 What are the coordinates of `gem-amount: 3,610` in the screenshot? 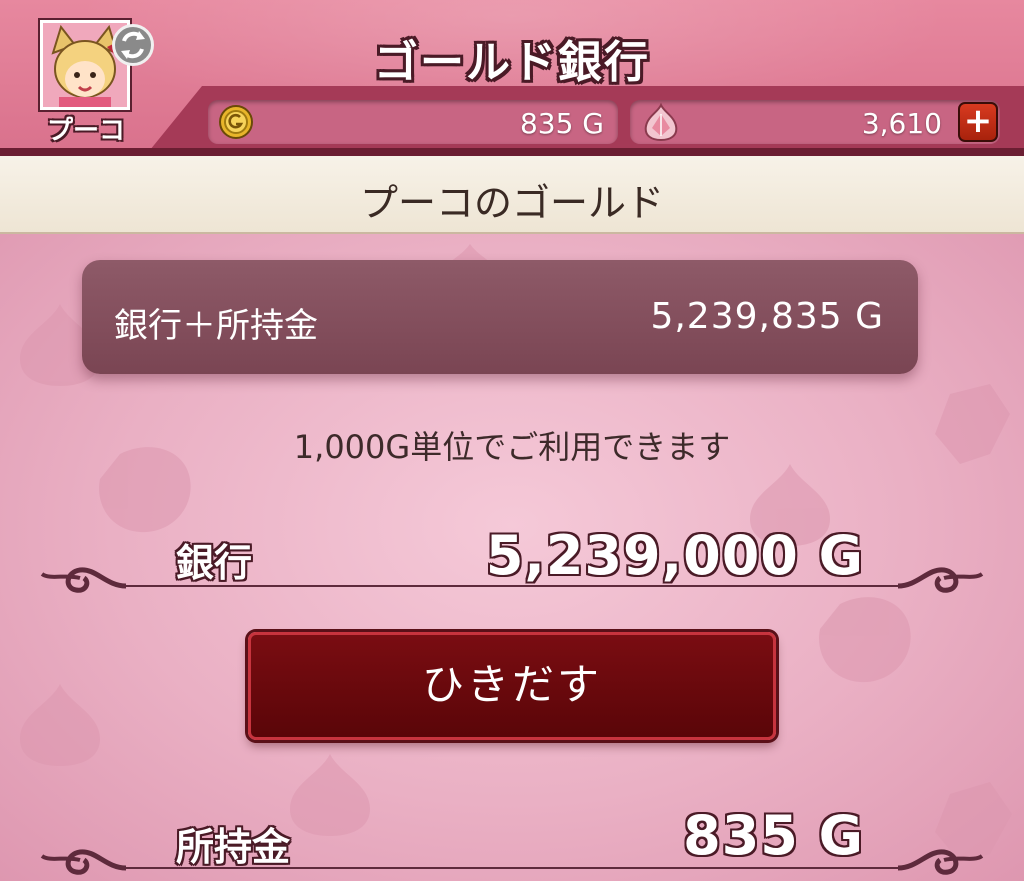 It's located at (901, 123).